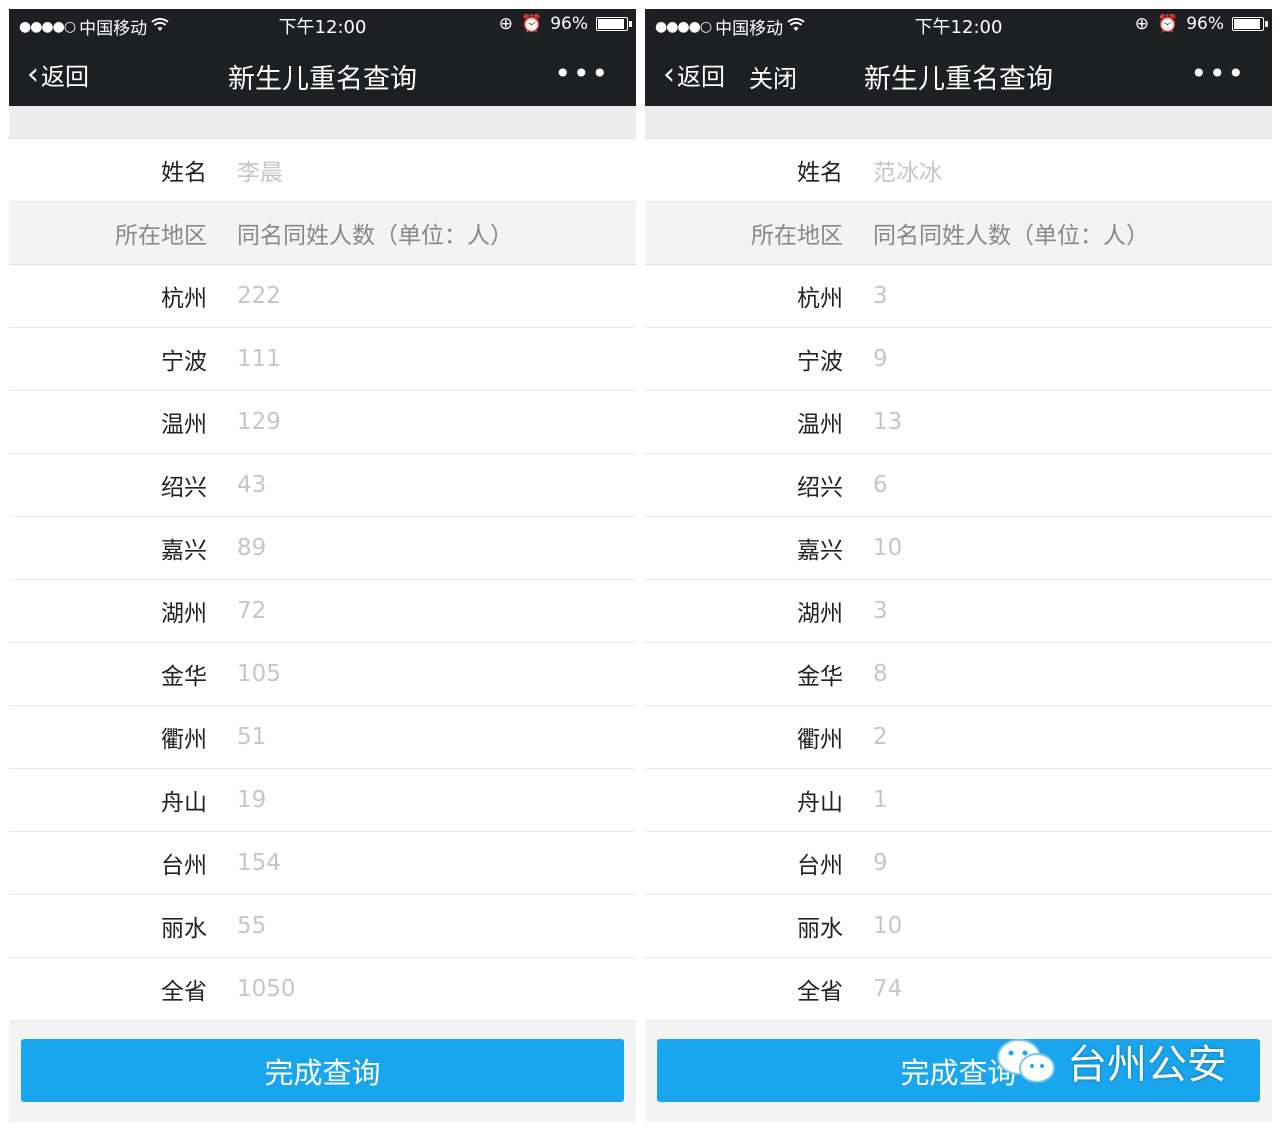  What do you see at coordinates (322, 422) in the screenshot?
I see `table-row: 温州 129` at bounding box center [322, 422].